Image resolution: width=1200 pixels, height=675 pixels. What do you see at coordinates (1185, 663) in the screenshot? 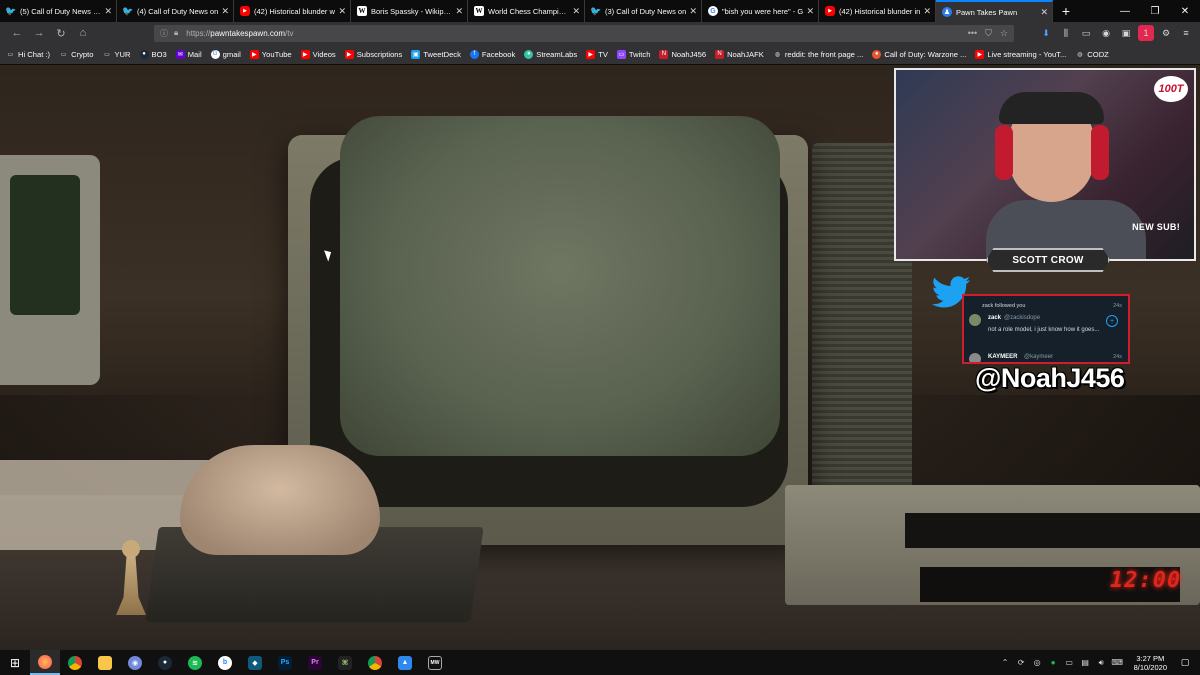
I see `notification-center-icon: ▢` at bounding box center [1185, 663].